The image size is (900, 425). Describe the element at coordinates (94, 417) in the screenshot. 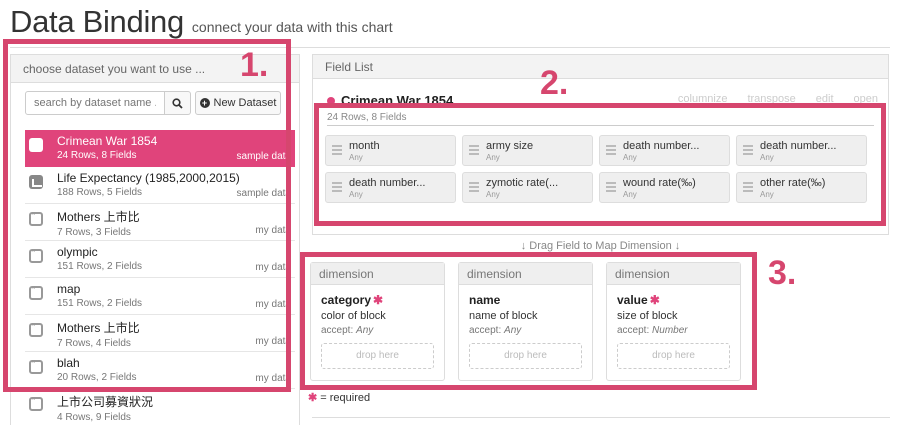

I see `dataset-rows: 4 Rows, 9 Fields` at that location.